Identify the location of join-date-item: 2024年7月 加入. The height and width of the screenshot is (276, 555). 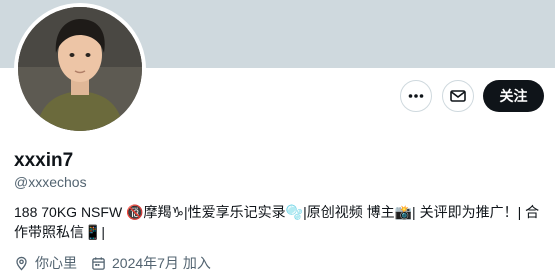
(151, 263).